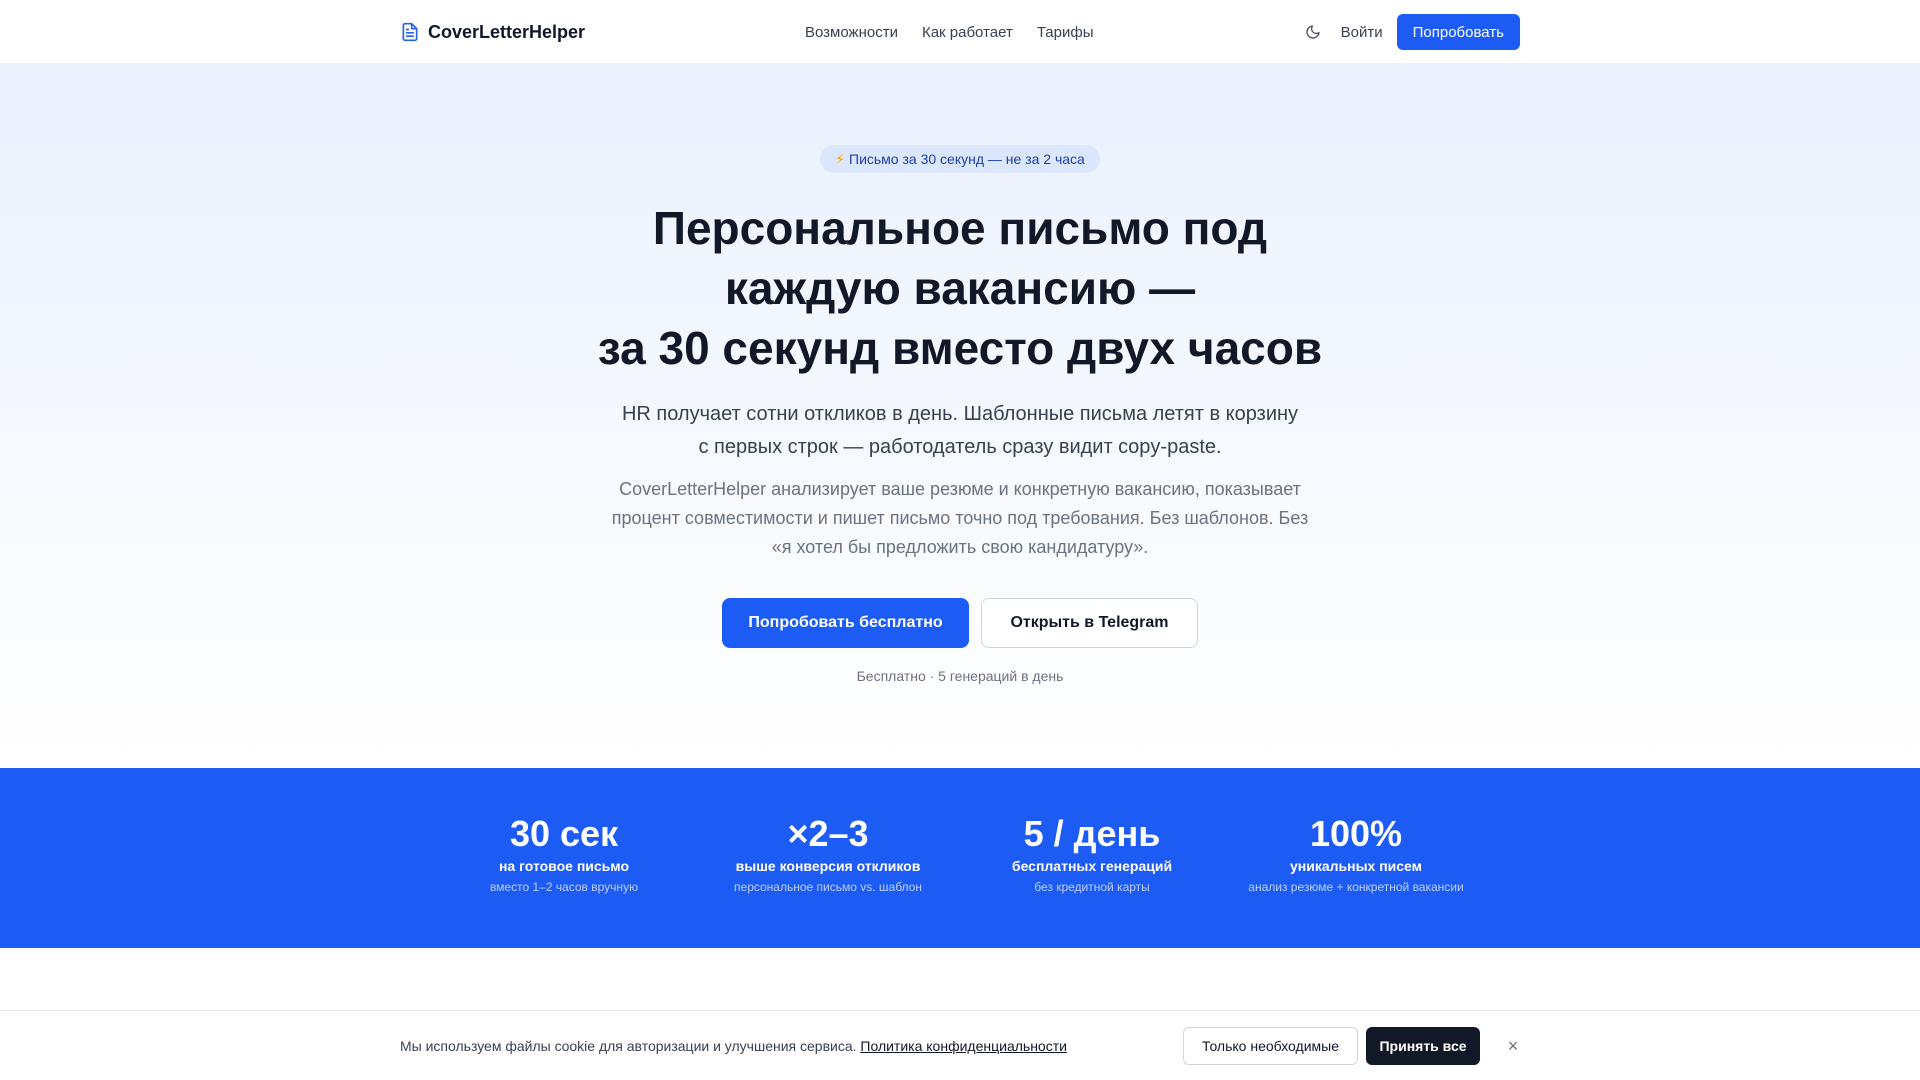  I want to click on nav-item-features: Возможности, so click(851, 32).